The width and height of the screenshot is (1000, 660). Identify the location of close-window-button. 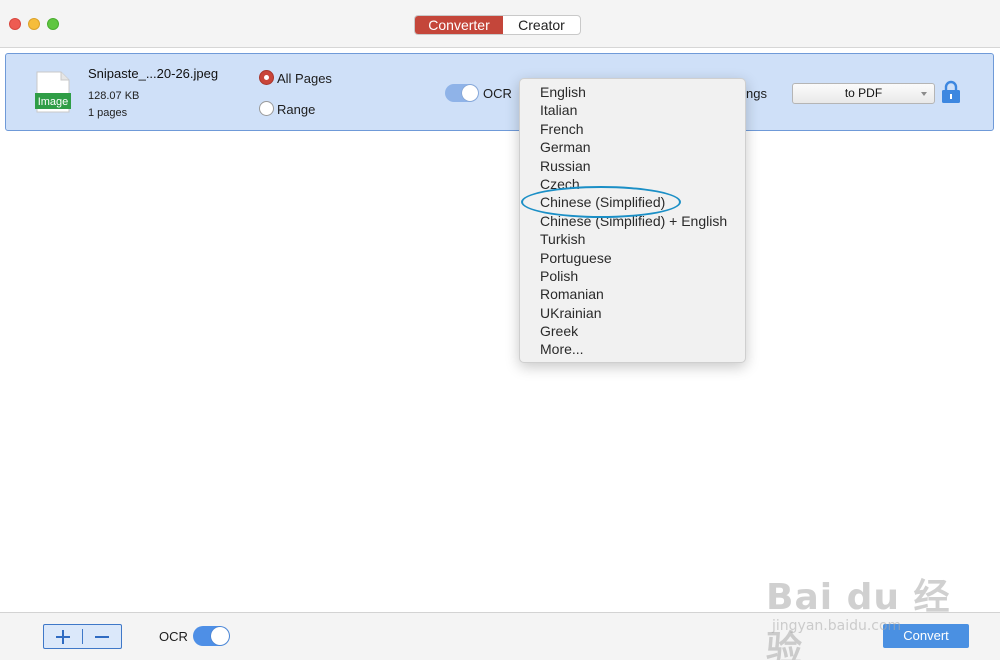
(15, 24).